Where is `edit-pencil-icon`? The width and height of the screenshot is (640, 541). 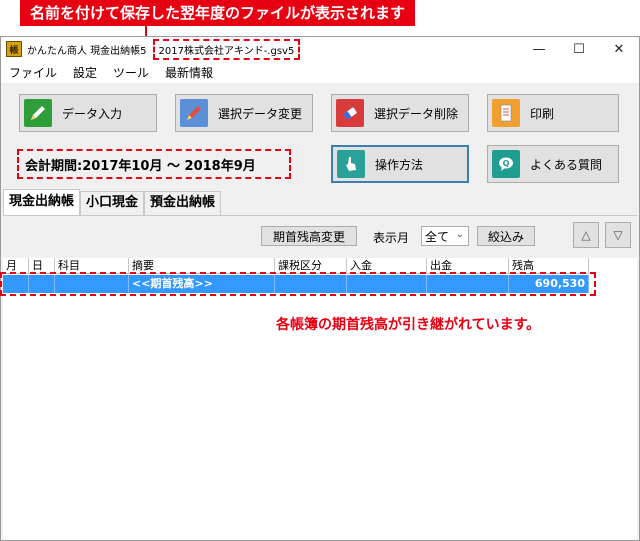 edit-pencil-icon is located at coordinates (194, 113).